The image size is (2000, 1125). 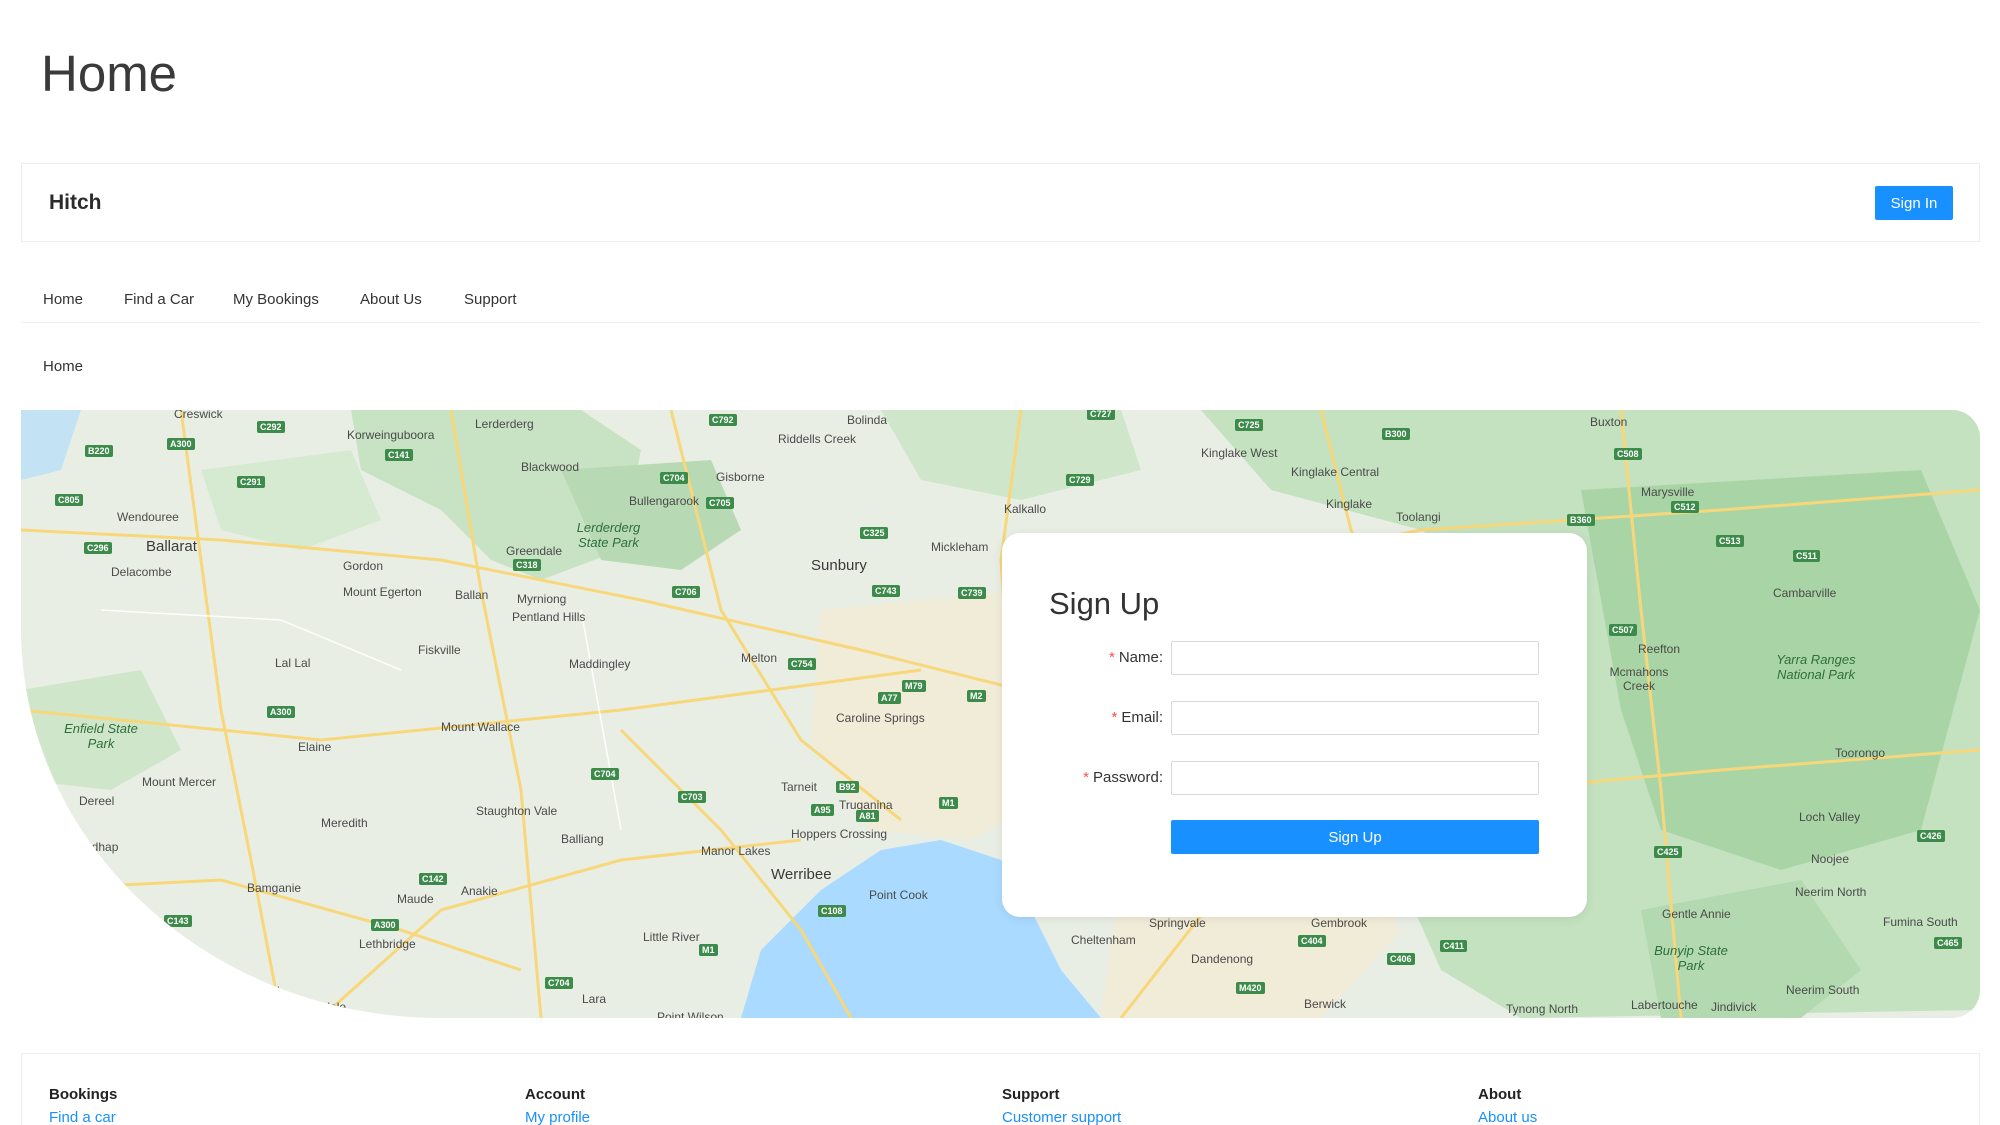 I want to click on map-place-label: Kalkallo, so click(x=1025, y=509).